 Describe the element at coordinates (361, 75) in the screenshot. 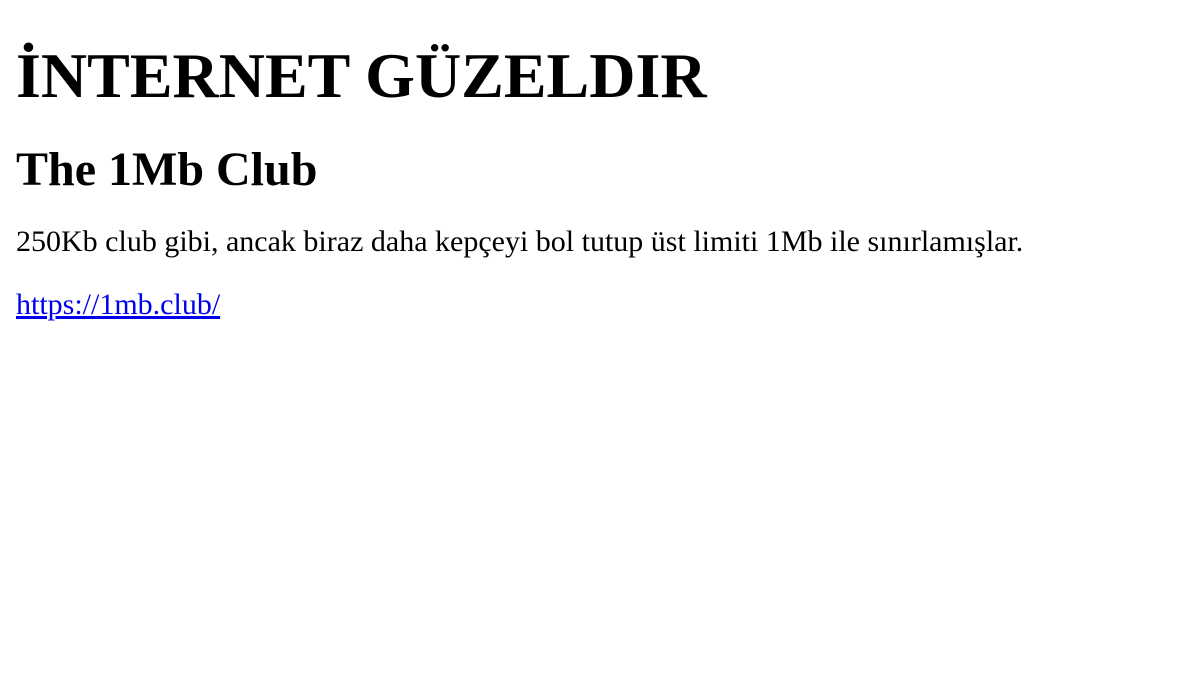

I see `site-title: İNTERNET GÜZELDIR` at that location.